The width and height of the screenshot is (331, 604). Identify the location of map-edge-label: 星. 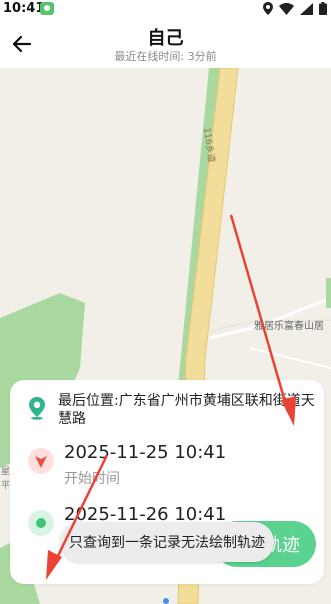
(5, 471).